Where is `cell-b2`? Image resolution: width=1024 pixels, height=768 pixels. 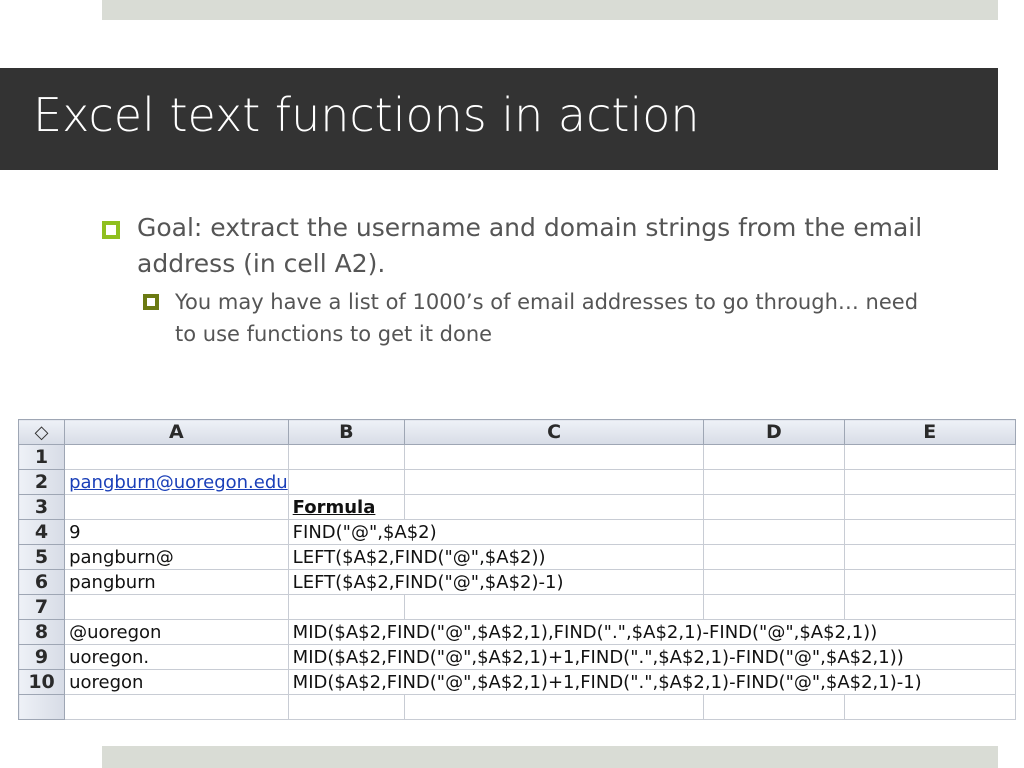 cell-b2 is located at coordinates (346, 482).